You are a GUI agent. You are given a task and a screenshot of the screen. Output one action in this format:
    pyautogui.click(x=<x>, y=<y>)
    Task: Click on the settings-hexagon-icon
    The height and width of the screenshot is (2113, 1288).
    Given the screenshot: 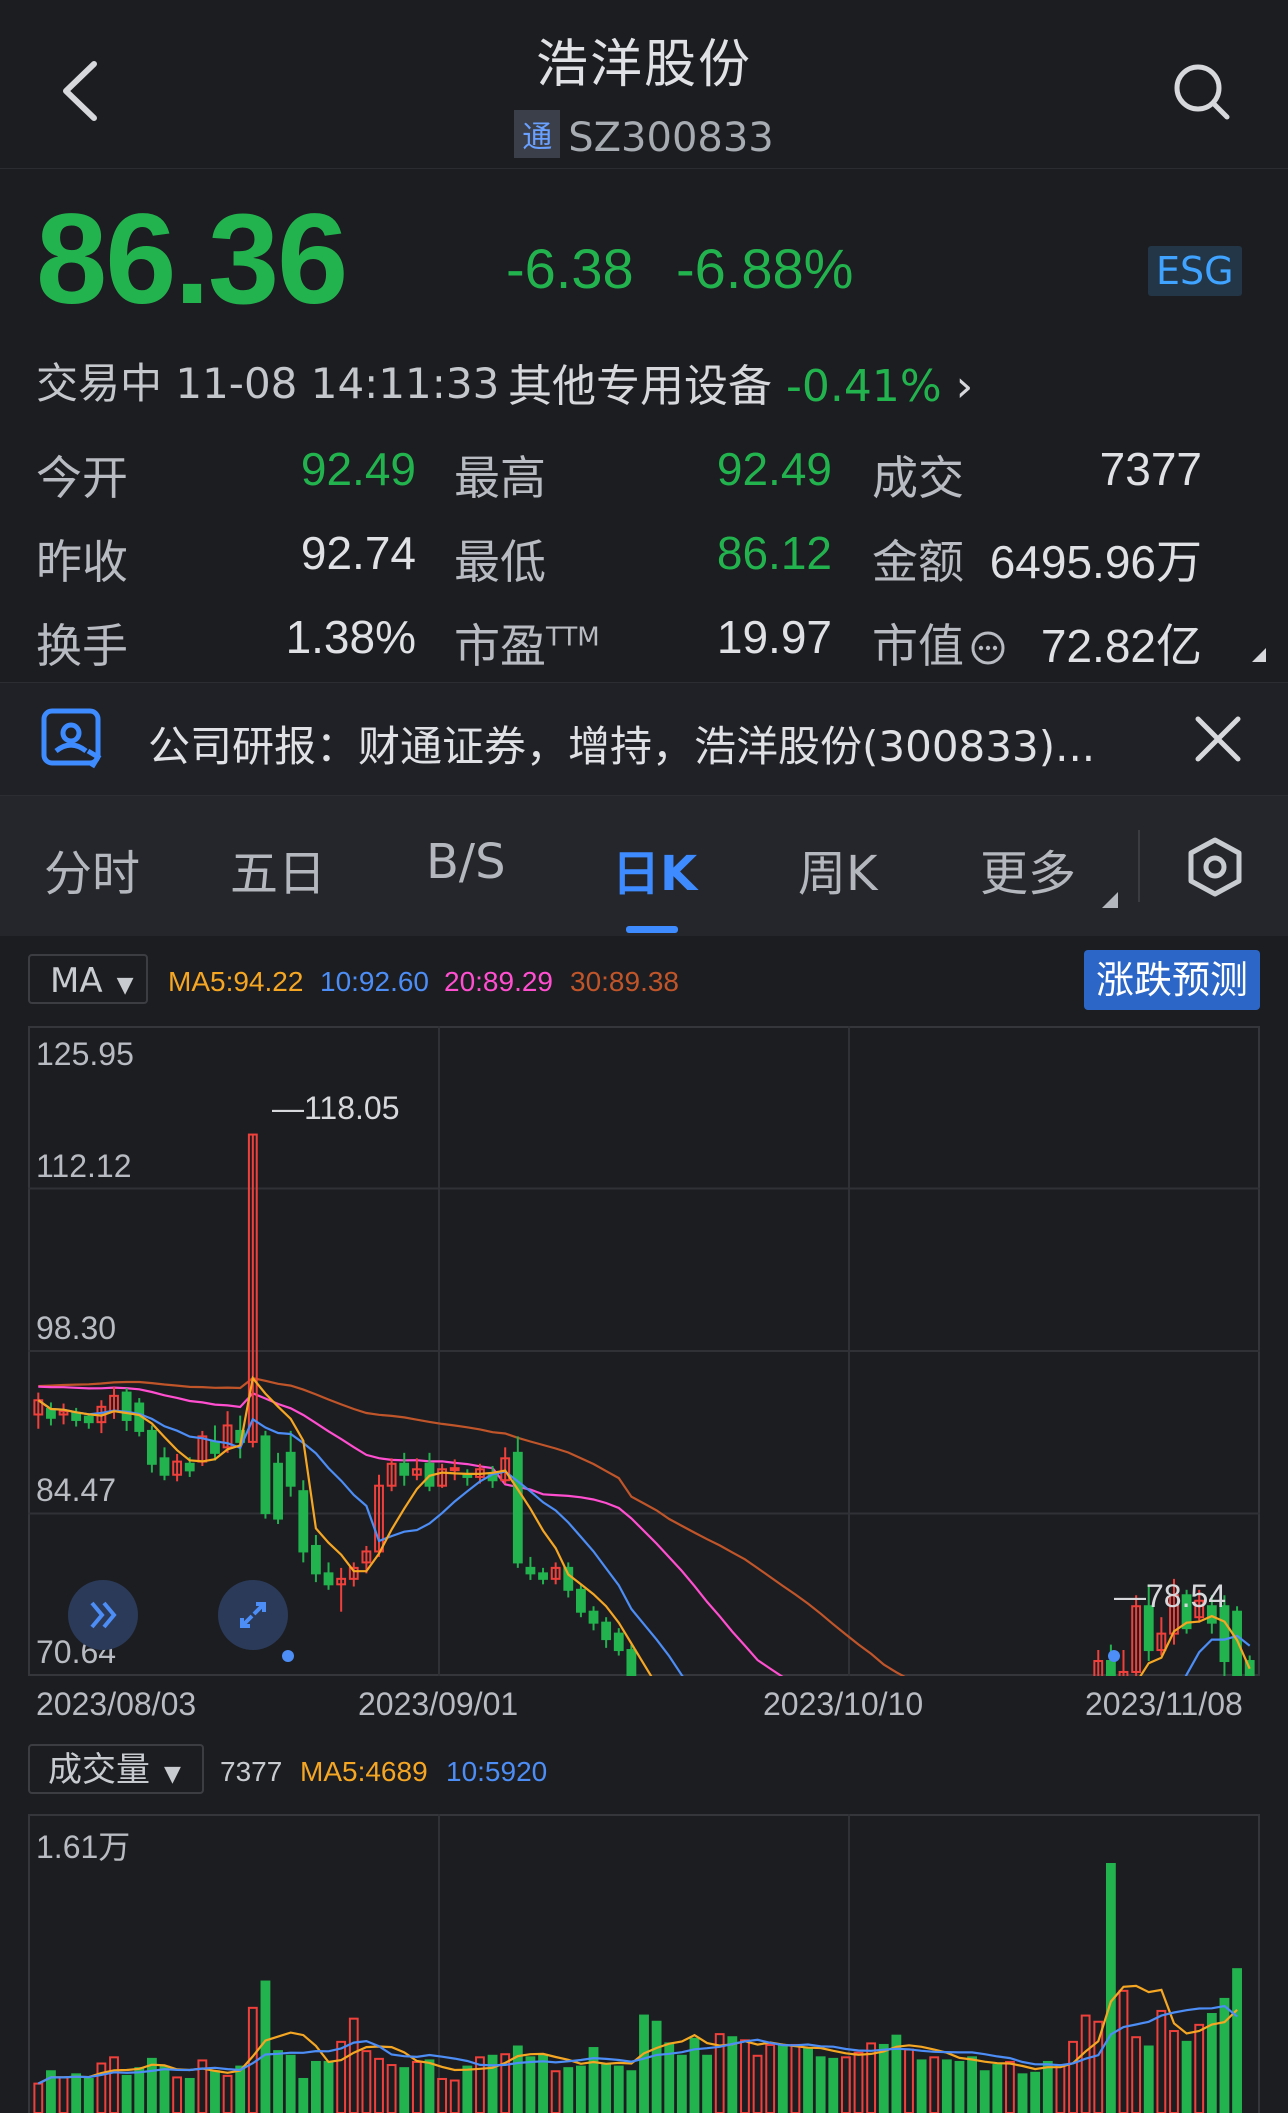 What is the action you would take?
    pyautogui.click(x=1215, y=867)
    